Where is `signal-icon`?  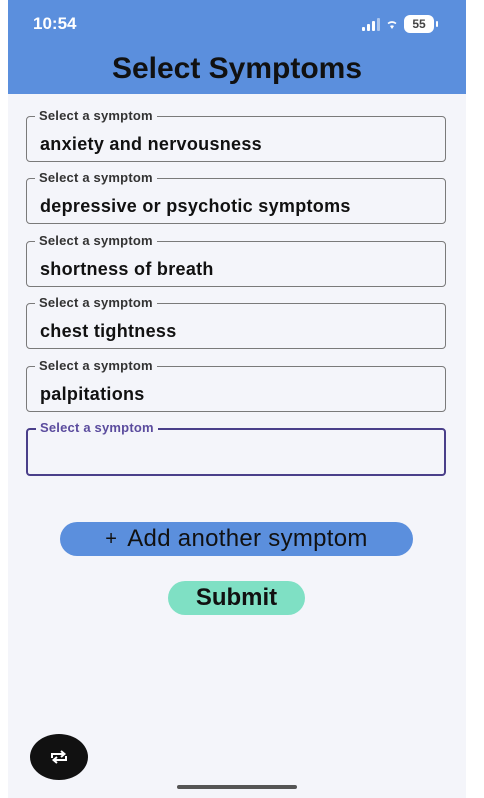 signal-icon is located at coordinates (371, 24).